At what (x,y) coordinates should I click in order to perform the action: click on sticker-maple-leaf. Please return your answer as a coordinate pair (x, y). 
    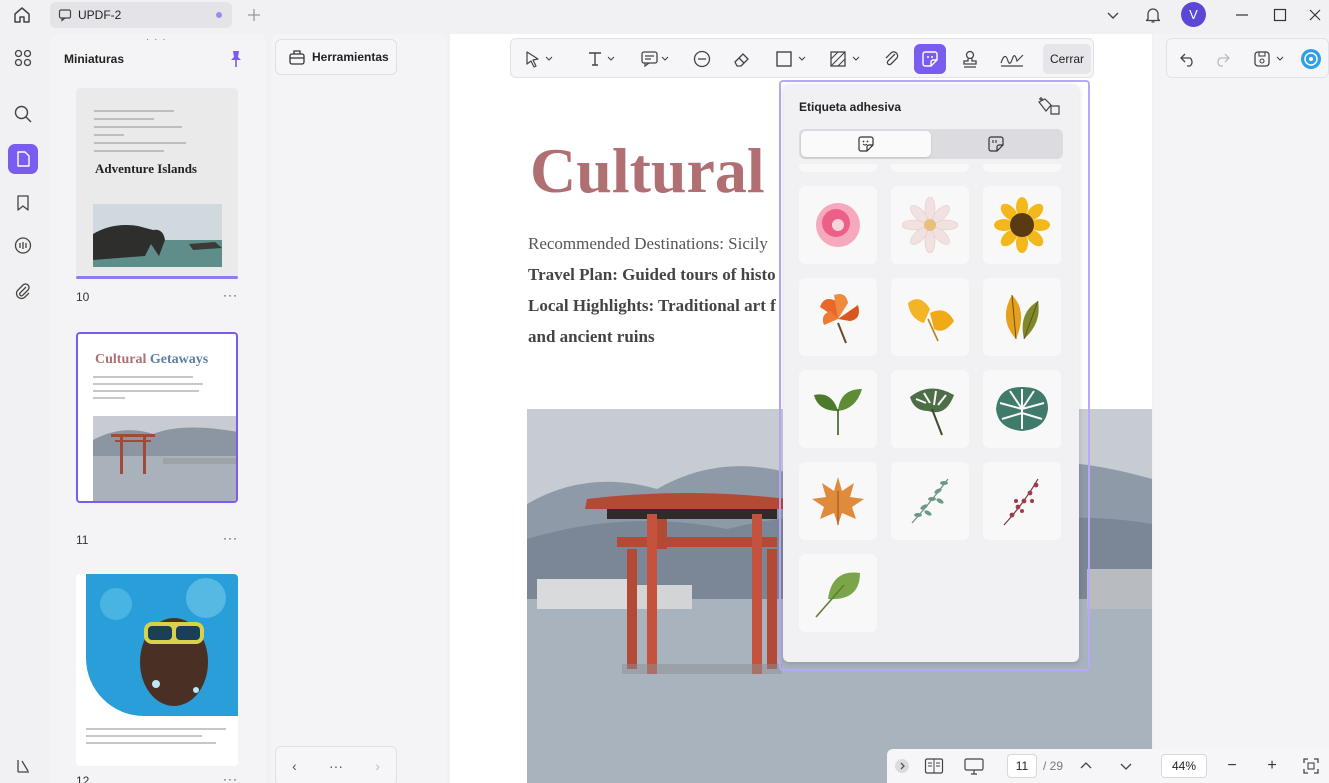
    Looking at the image, I should click on (838, 501).